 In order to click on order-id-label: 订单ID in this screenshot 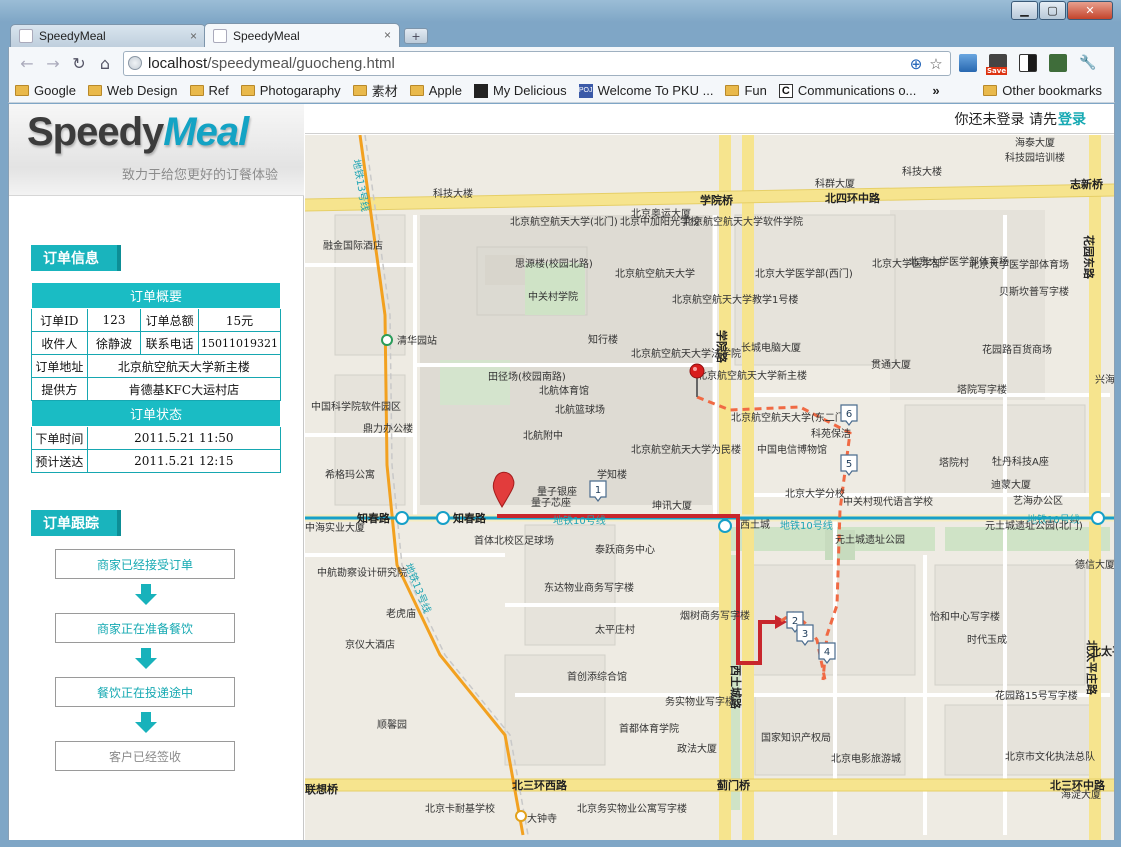, I will do `click(59, 320)`.